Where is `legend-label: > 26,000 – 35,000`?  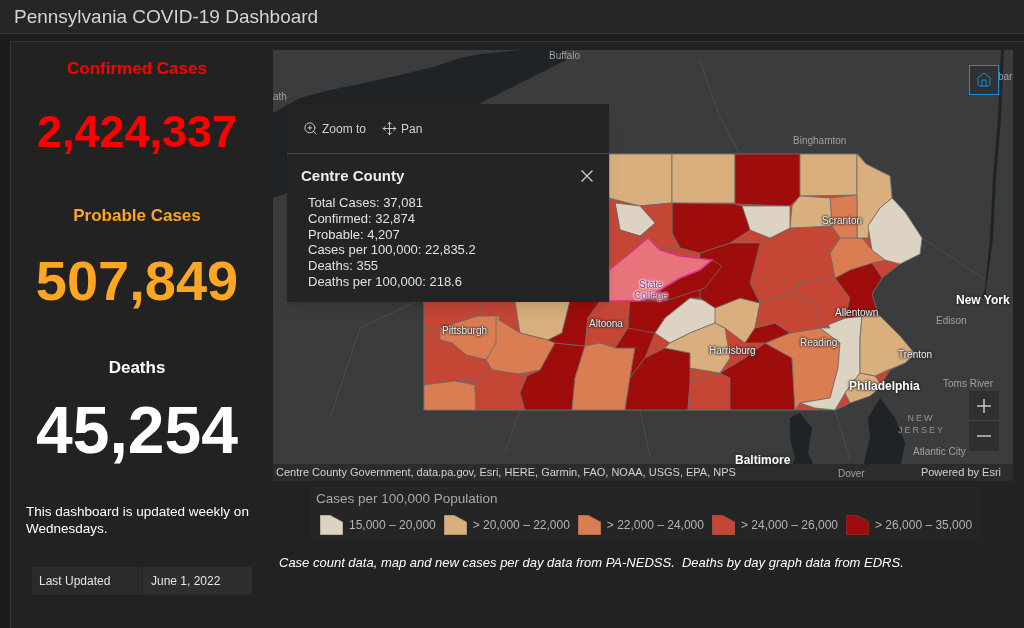 legend-label: > 26,000 – 35,000 is located at coordinates (924, 525).